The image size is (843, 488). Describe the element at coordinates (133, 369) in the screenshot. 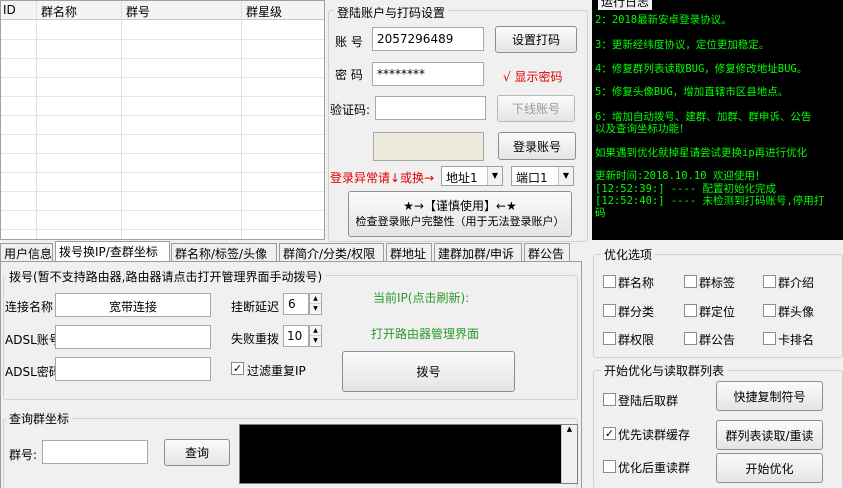

I see `adsl-password-input` at that location.